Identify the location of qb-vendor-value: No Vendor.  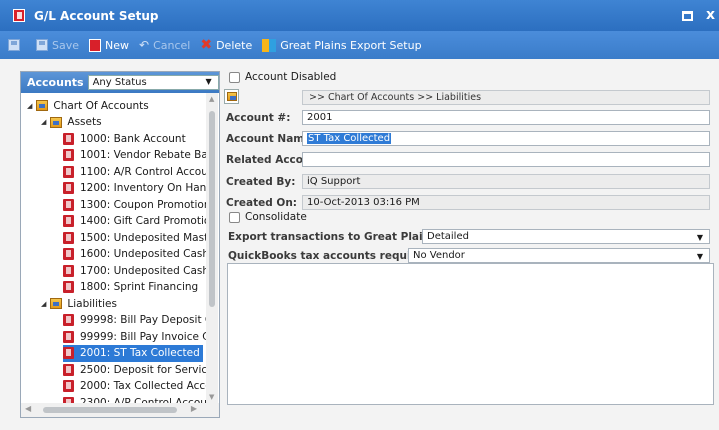
(439, 255).